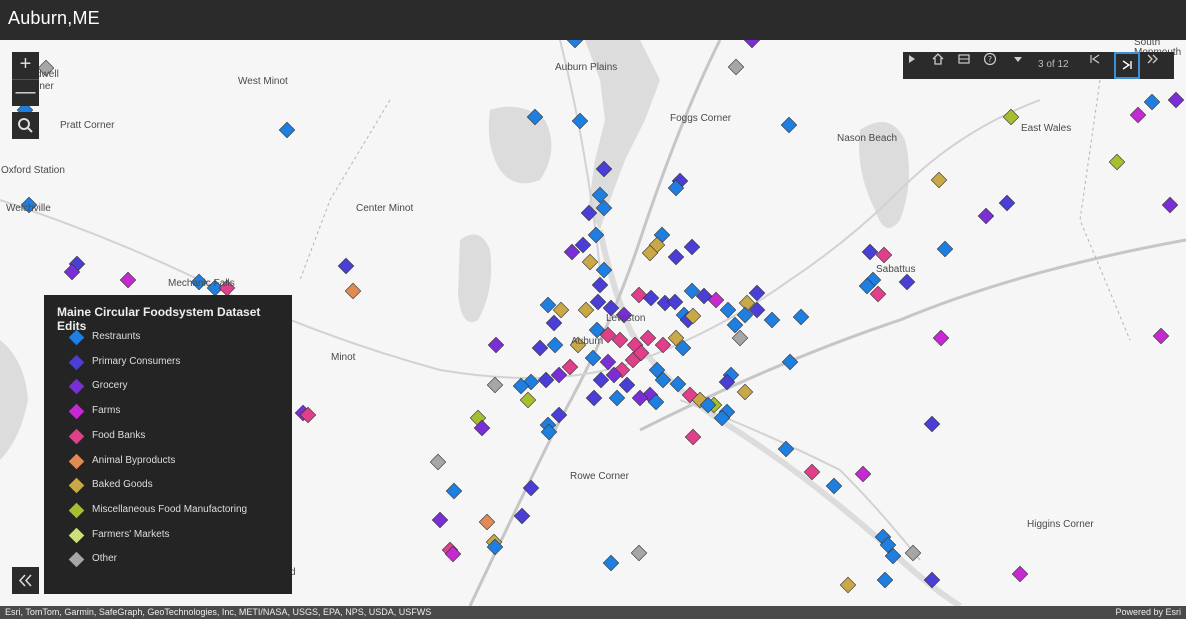  Describe the element at coordinates (178, 363) in the screenshot. I see `legend-item: Primary Consumers` at that location.